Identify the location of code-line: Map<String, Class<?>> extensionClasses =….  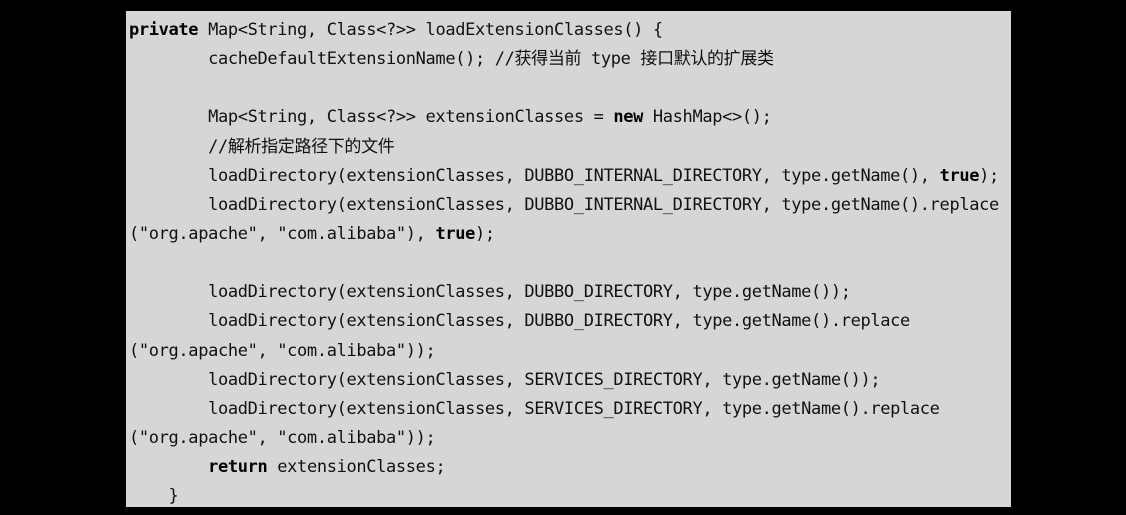
(564, 117).